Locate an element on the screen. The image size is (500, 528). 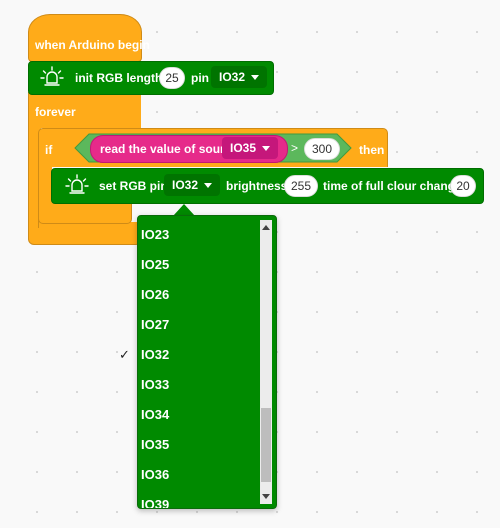
set-rgb-label: set RGB pin is located at coordinates (133, 186).